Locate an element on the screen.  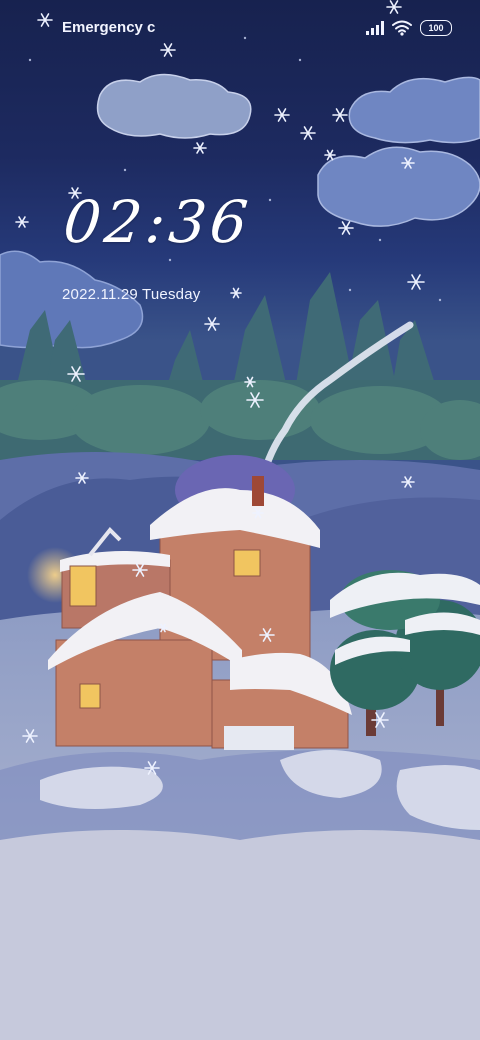
signal-icon is located at coordinates (375, 28).